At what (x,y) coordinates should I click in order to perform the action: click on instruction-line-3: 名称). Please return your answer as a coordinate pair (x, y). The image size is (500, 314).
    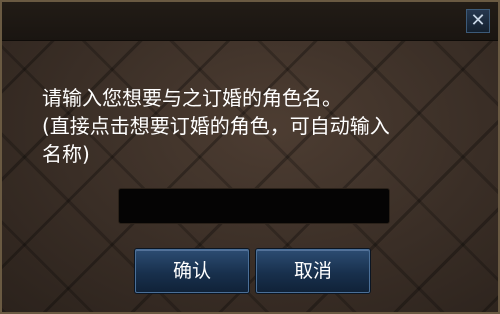
    Looking at the image, I should click on (66, 154).